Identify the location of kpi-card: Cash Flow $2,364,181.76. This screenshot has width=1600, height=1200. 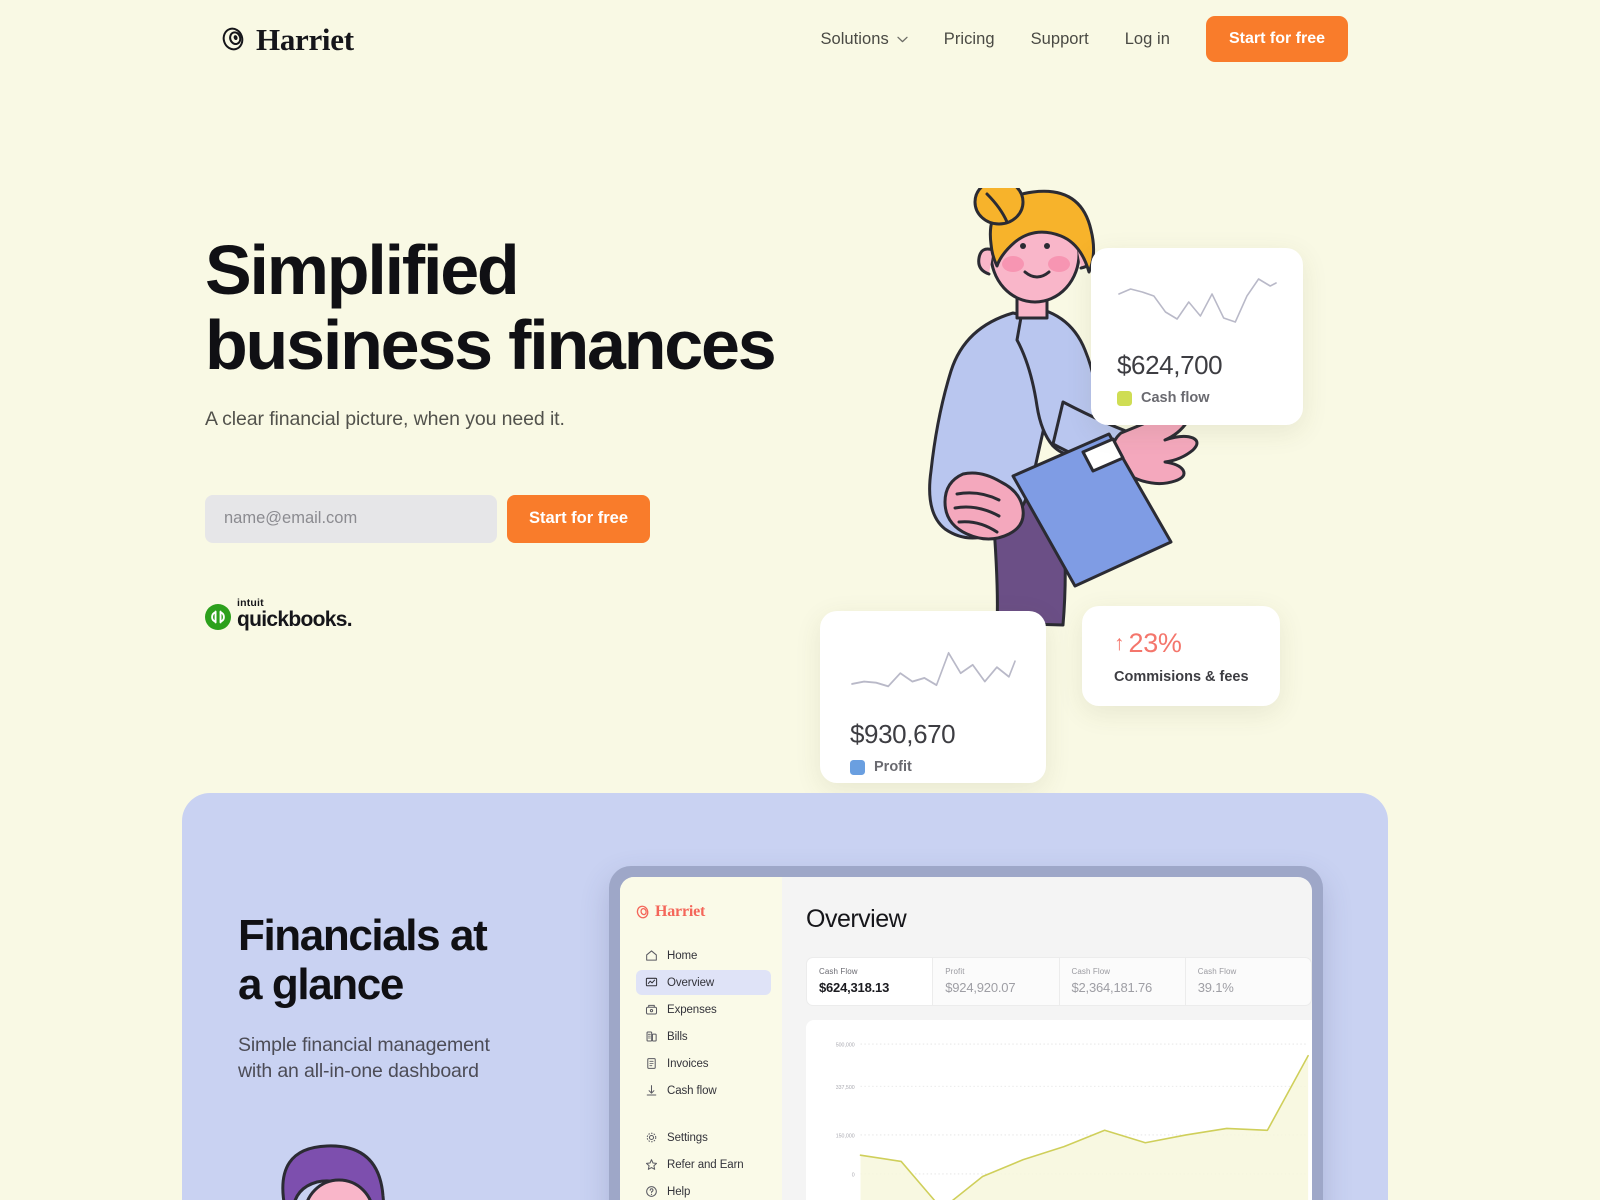
(1121, 981).